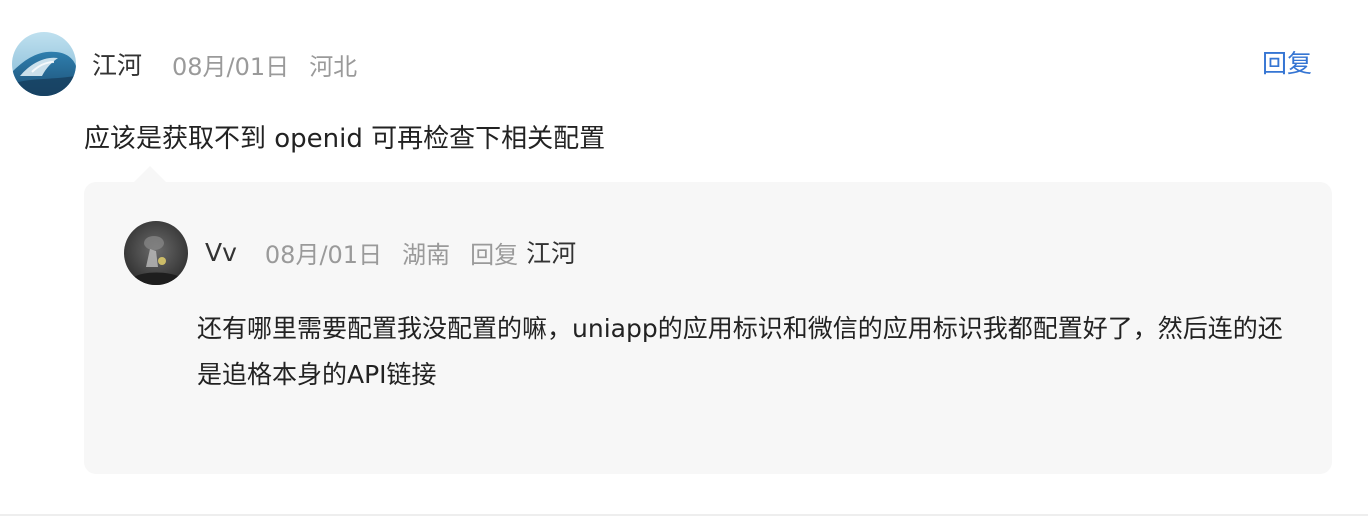  I want to click on reply-to-label: 回复, so click(494, 254).